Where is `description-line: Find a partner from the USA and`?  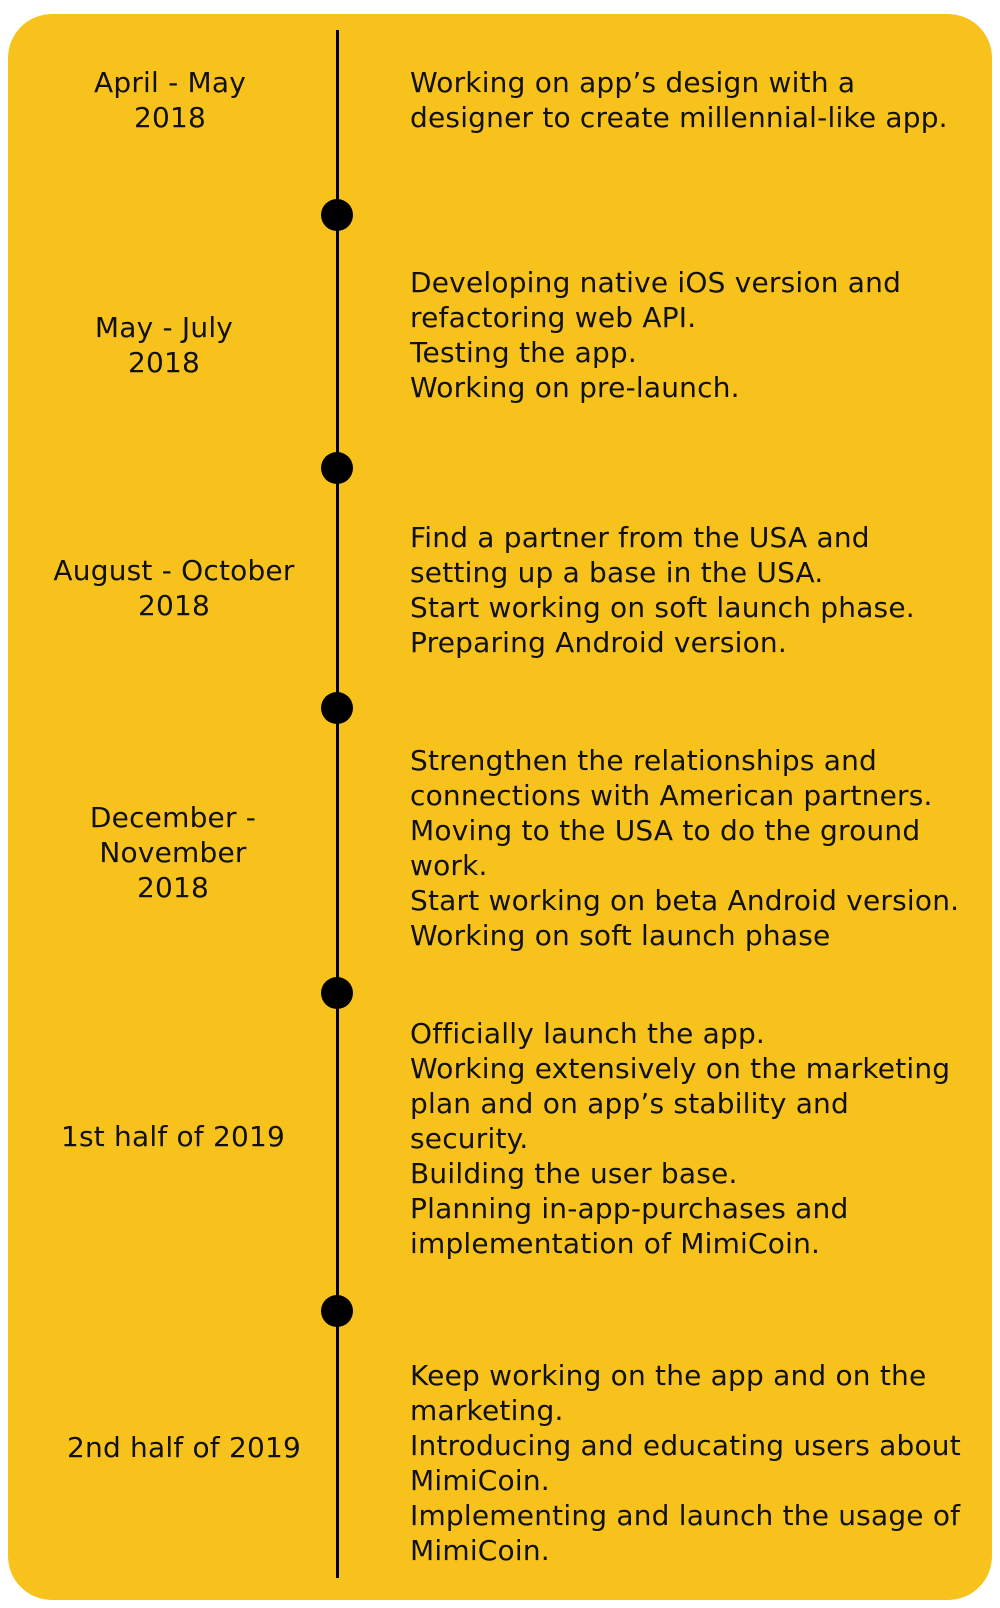
description-line: Find a partner from the USA and is located at coordinates (640, 537).